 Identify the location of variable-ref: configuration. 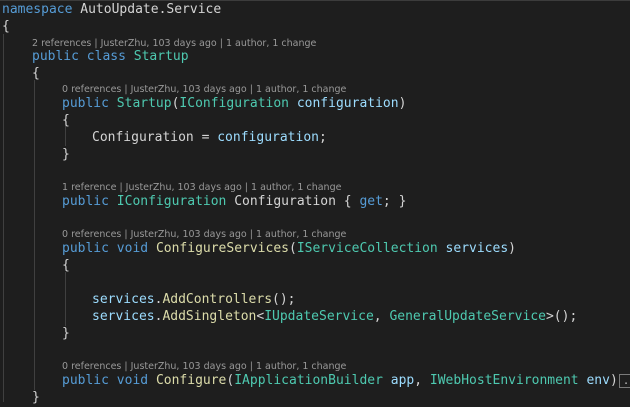
(268, 137).